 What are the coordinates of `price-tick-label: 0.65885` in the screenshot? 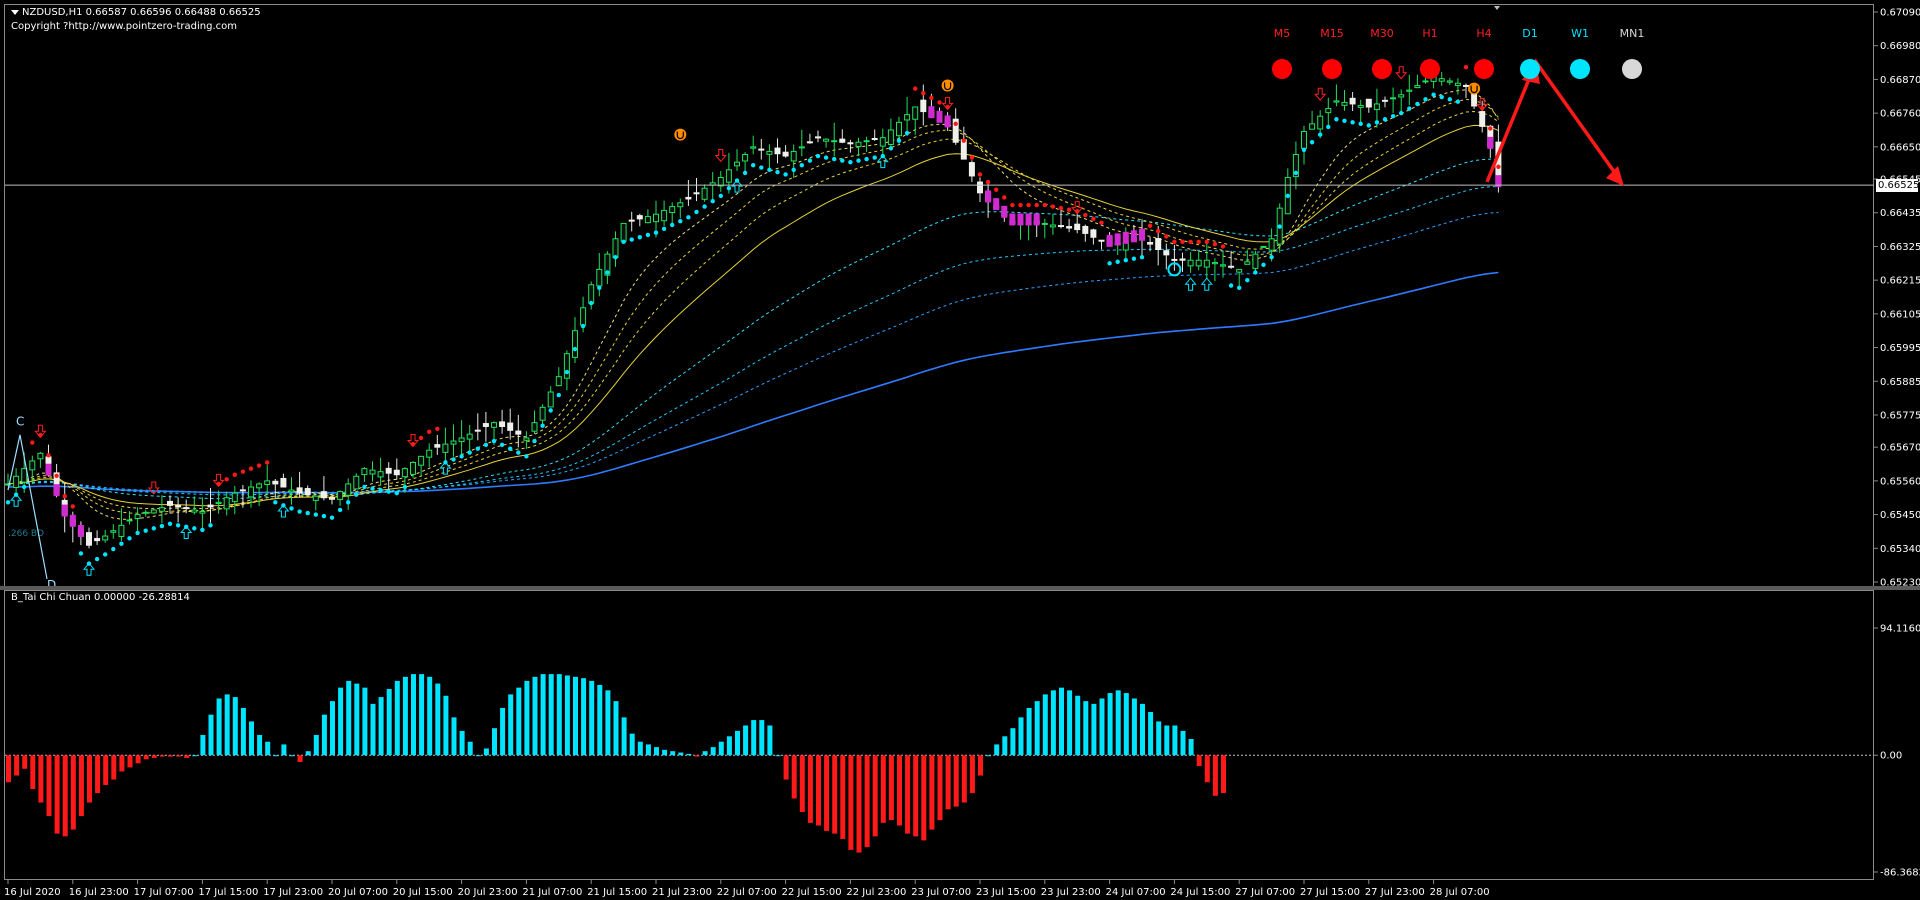 It's located at (1900, 382).